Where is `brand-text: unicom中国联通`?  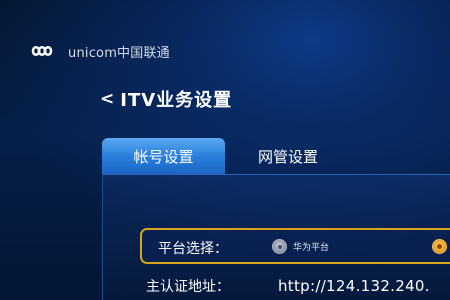
brand-text: unicom中国联通 is located at coordinates (119, 53).